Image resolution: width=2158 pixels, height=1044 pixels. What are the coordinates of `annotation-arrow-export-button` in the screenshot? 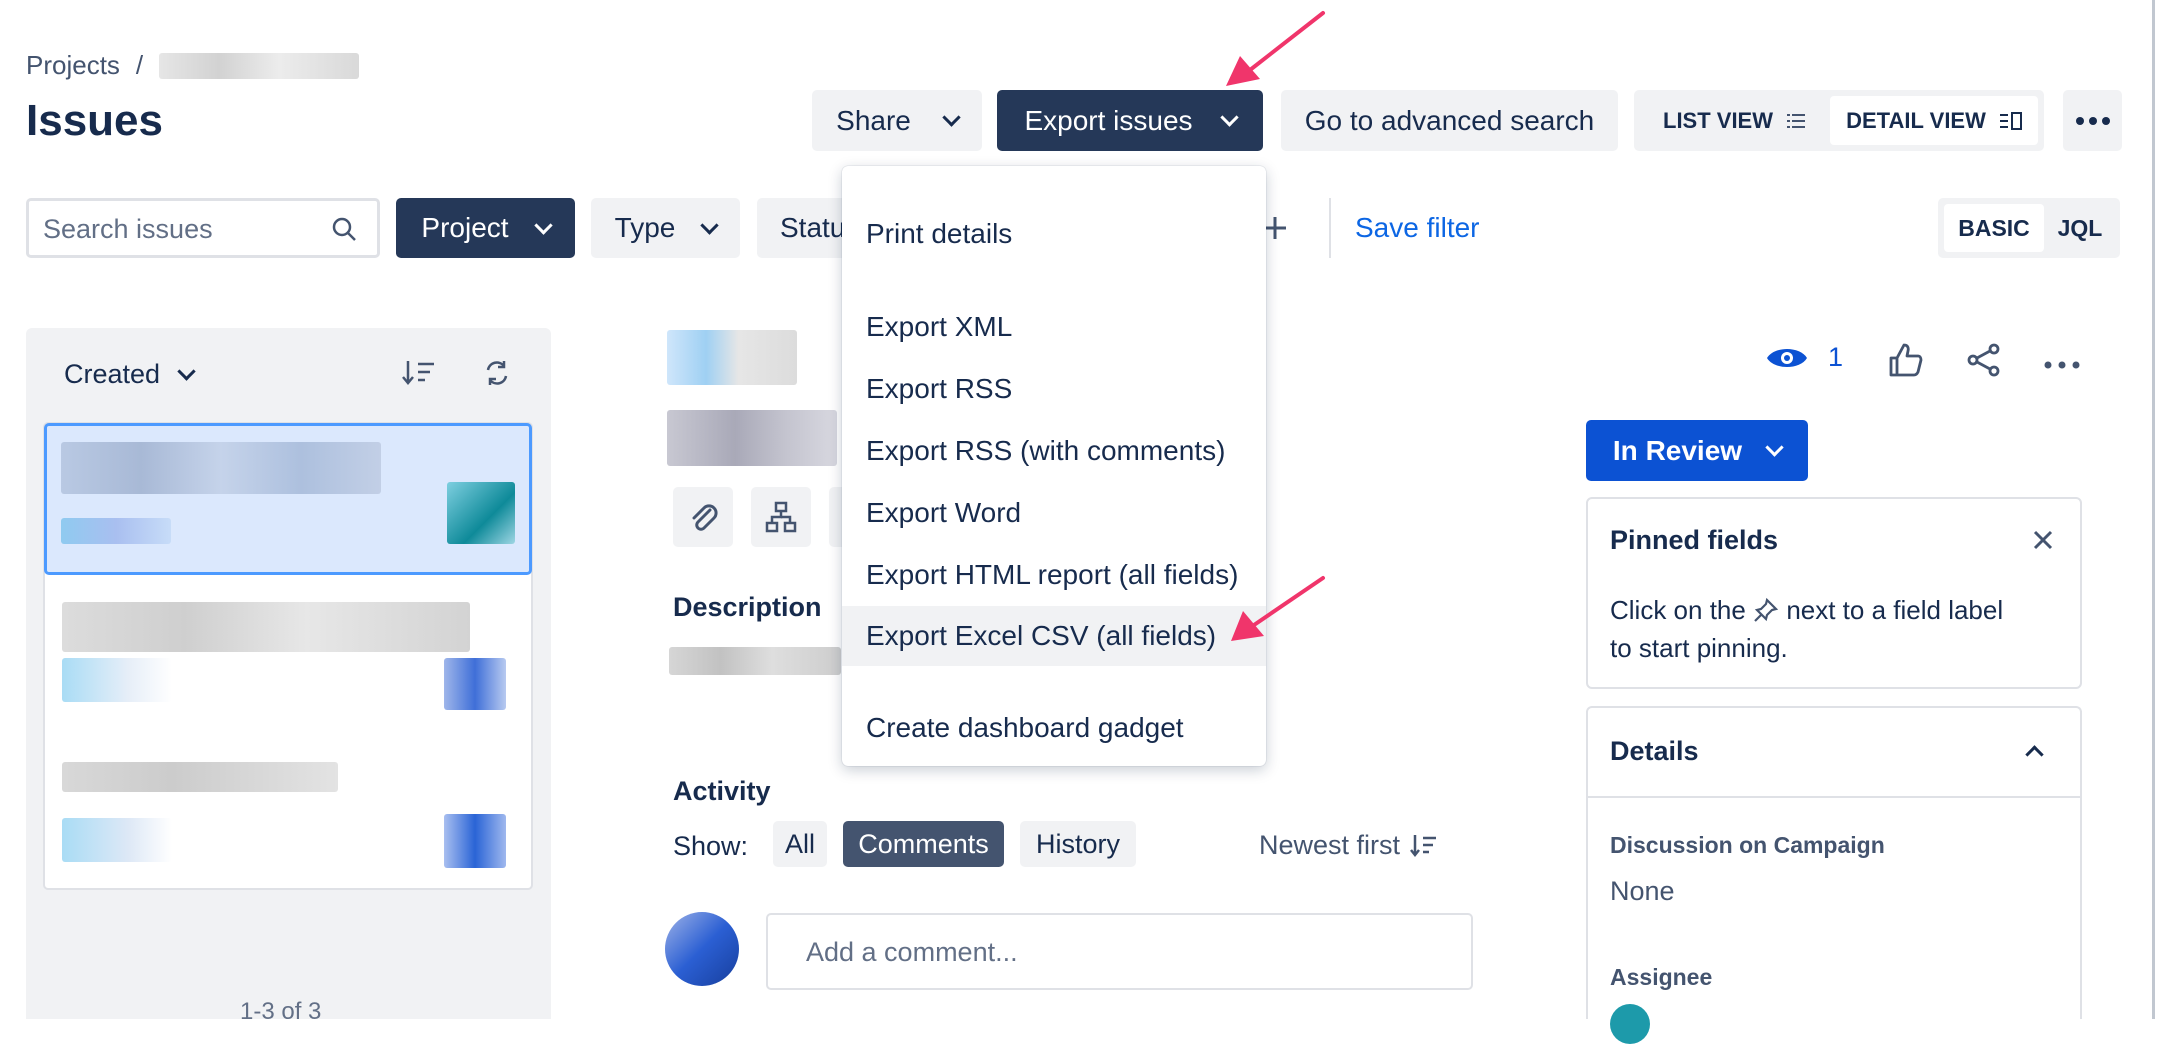 It's located at (1275, 48).